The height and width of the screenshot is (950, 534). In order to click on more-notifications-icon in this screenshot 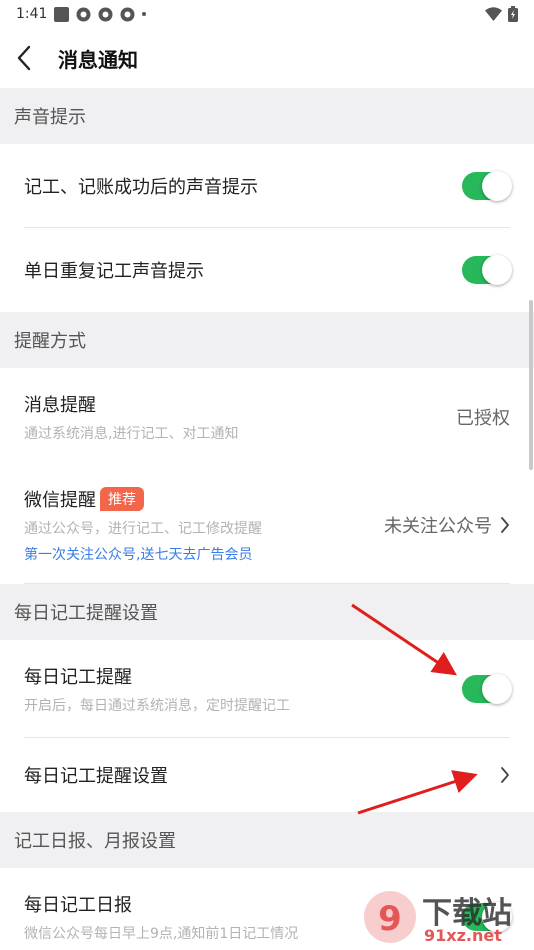, I will do `click(144, 14)`.